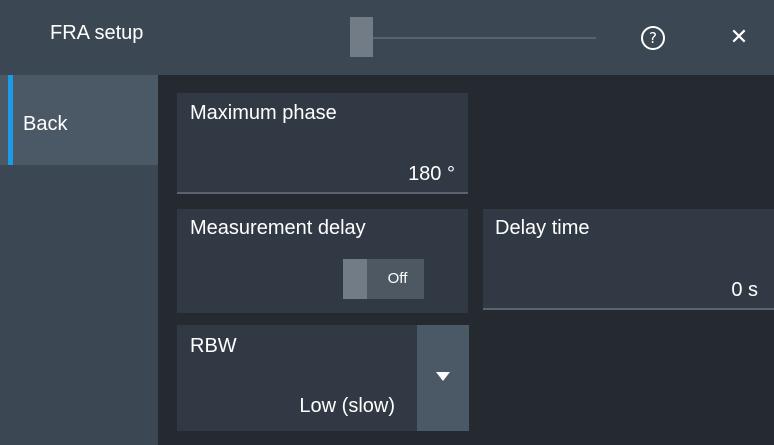 This screenshot has width=774, height=445. Describe the element at coordinates (744, 290) in the screenshot. I see `delay-time-value: 0 s` at that location.